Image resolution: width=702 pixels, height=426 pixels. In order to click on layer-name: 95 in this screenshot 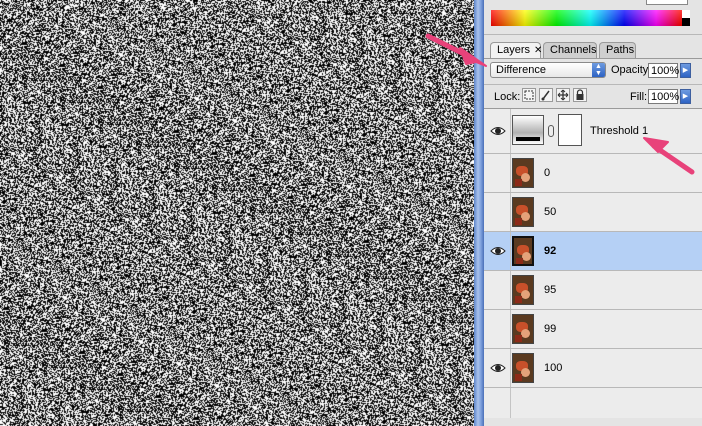, I will do `click(550, 290)`.